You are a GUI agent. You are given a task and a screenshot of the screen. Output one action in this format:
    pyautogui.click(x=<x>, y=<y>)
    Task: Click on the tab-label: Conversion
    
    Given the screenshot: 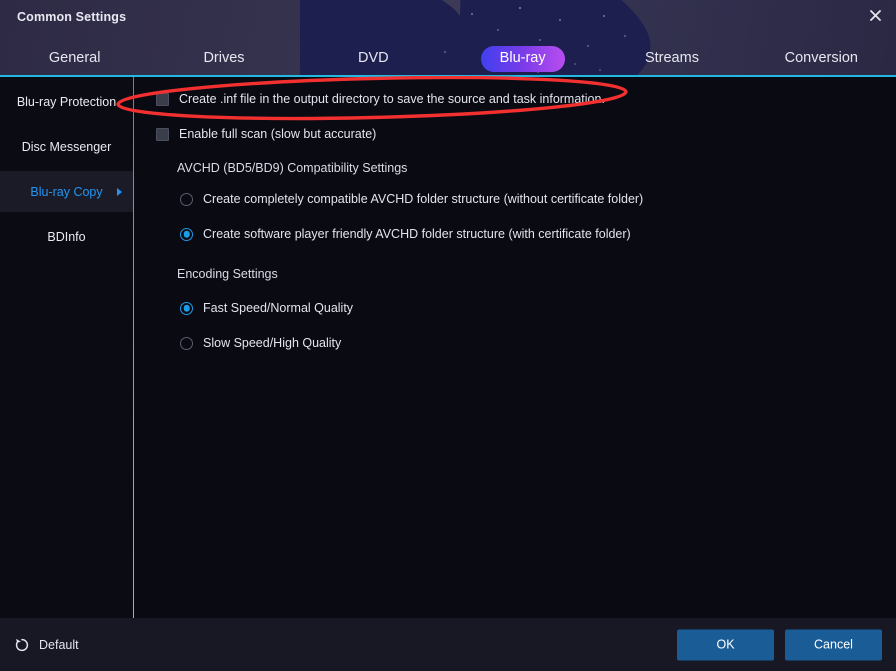 What is the action you would take?
    pyautogui.click(x=821, y=58)
    